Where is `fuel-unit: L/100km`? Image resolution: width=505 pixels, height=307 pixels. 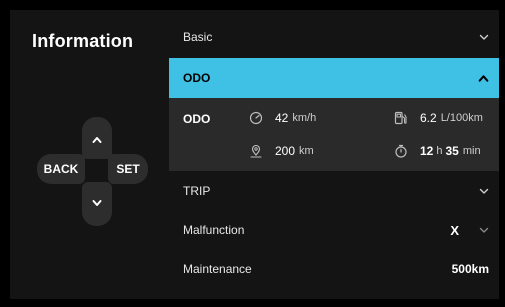 fuel-unit: L/100km is located at coordinates (461, 118).